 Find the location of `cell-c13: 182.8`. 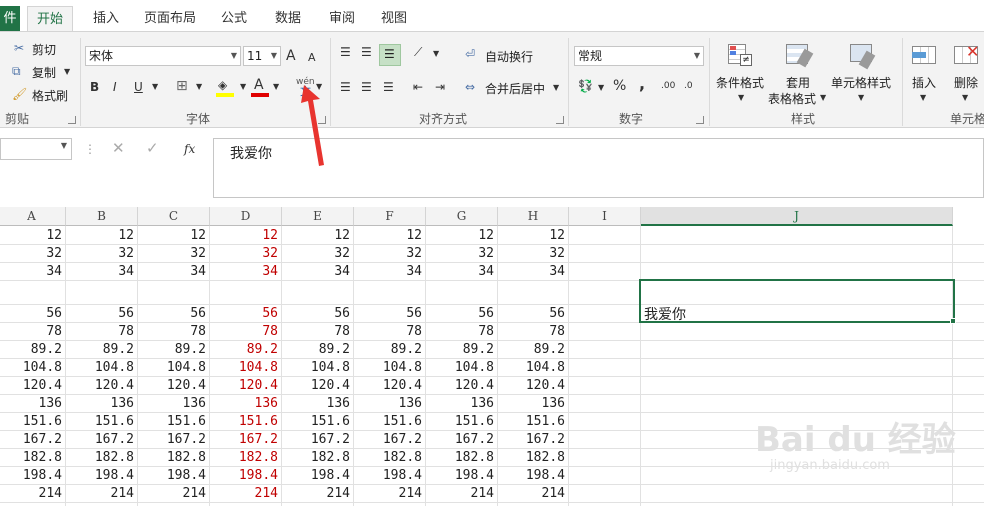

cell-c13: 182.8 is located at coordinates (174, 458).